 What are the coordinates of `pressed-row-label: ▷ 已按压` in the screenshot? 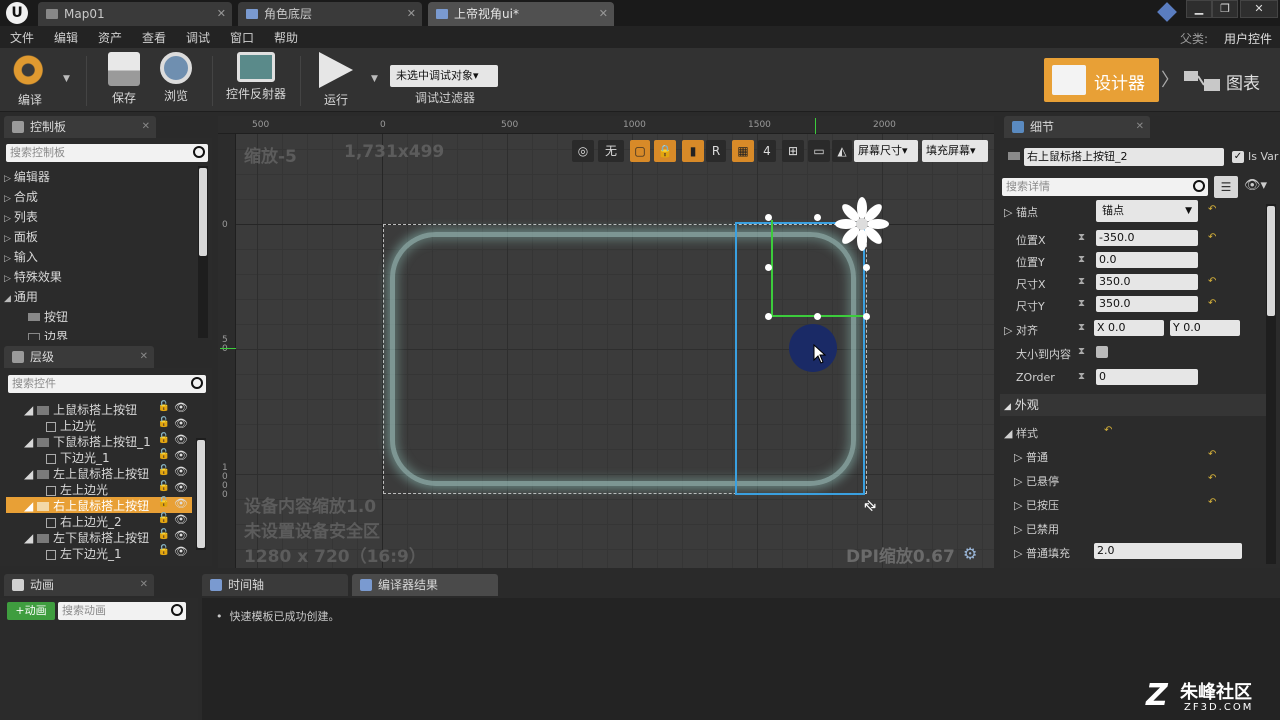 It's located at (1036, 505).